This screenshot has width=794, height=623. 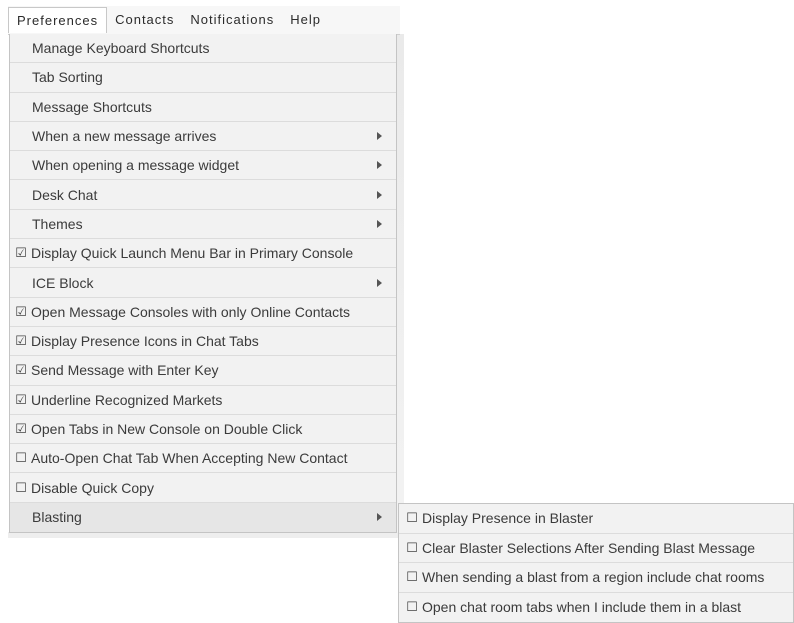 What do you see at coordinates (57, 517) in the screenshot?
I see `menu-item-label: Blasting` at bounding box center [57, 517].